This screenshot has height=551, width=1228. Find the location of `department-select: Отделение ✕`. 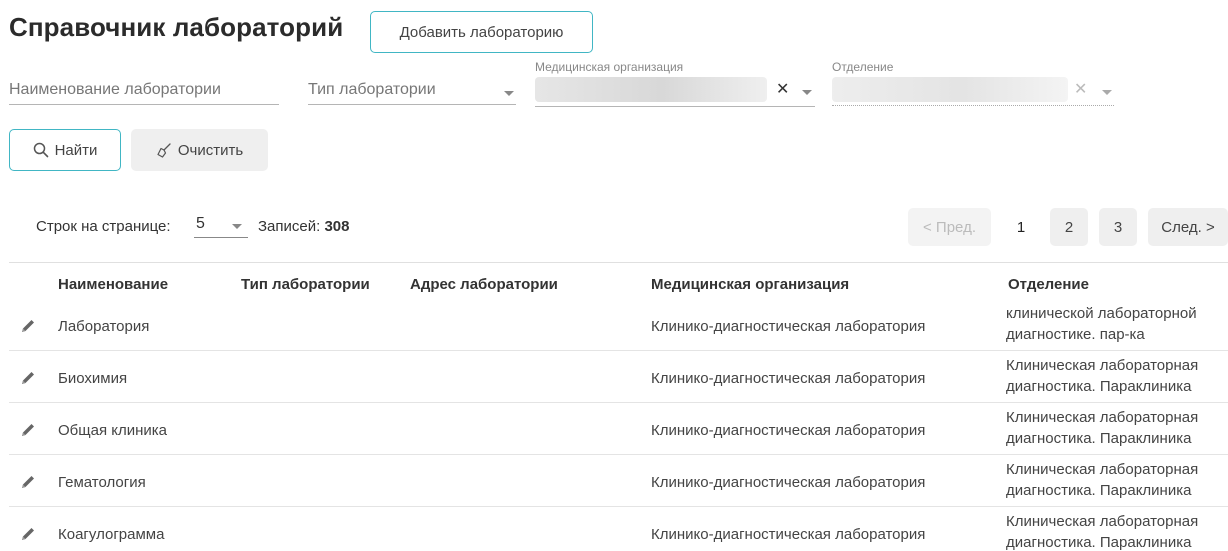

department-select: Отделение ✕ is located at coordinates (973, 84).